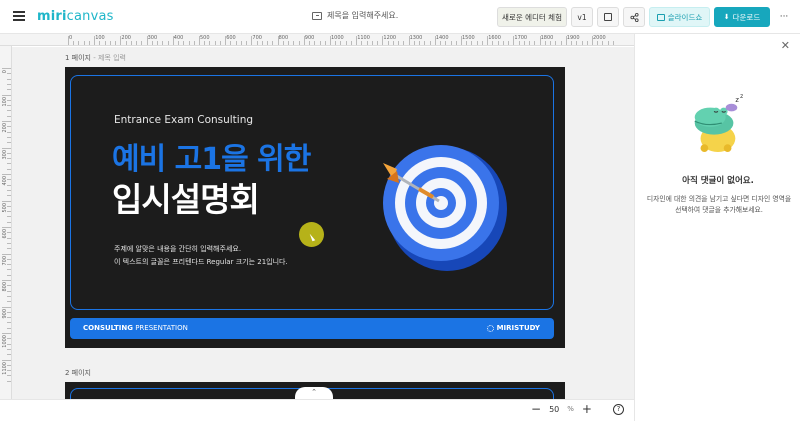 The image size is (800, 421). I want to click on collapse-panel-button: ⌃, so click(314, 393).